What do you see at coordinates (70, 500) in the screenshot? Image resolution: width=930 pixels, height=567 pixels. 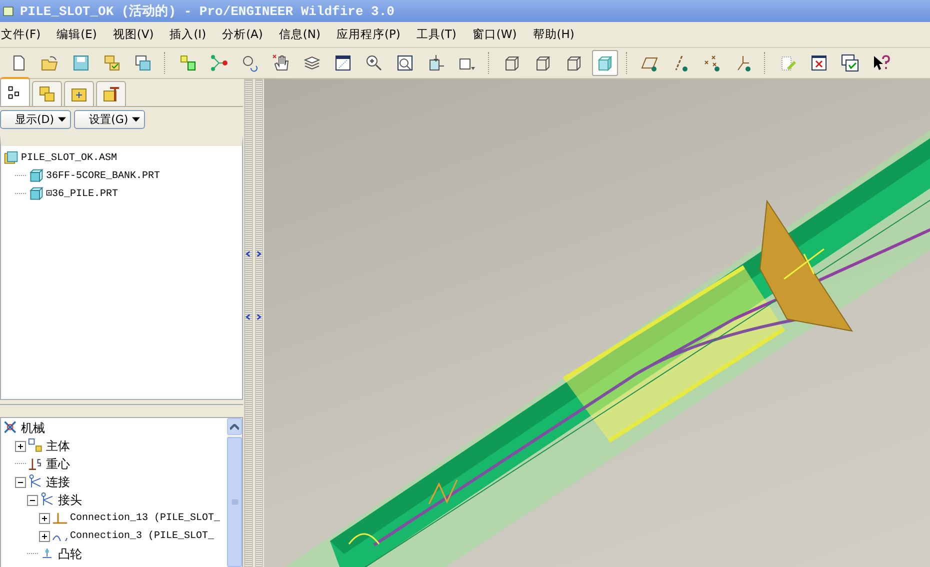 I see `tree-item: 接头` at bounding box center [70, 500].